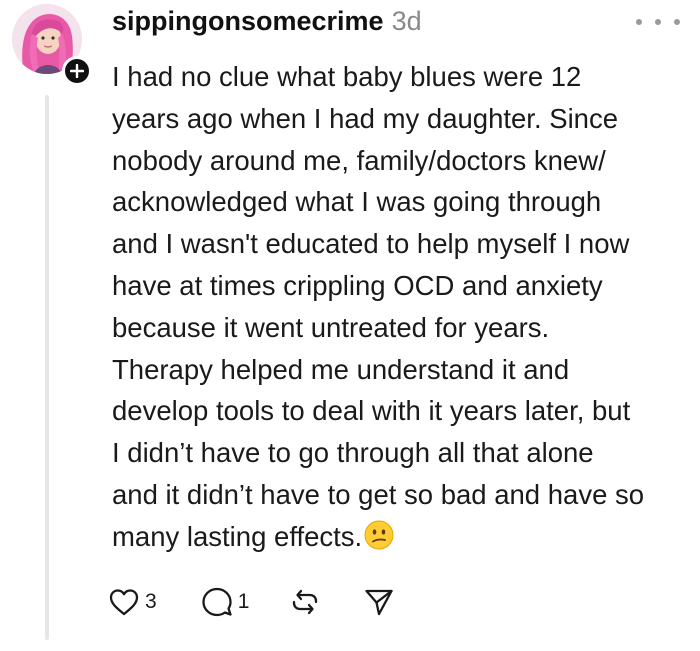 The height and width of the screenshot is (651, 700). What do you see at coordinates (217, 602) in the screenshot?
I see `comment-bubble-icon` at bounding box center [217, 602].